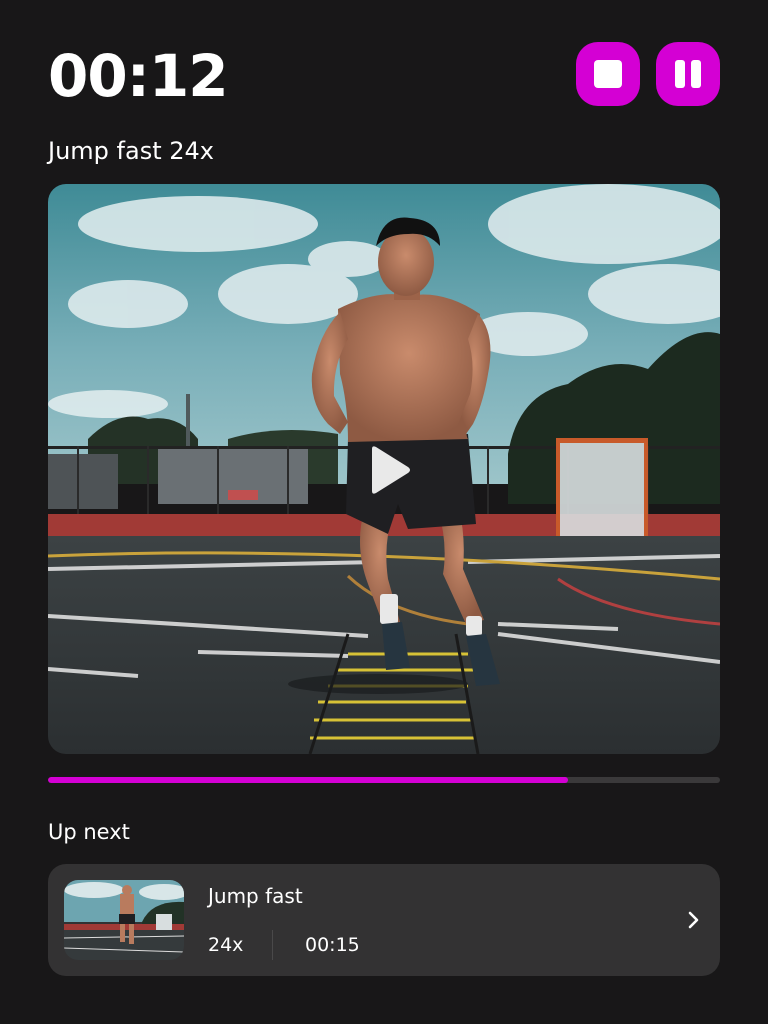 The height and width of the screenshot is (1024, 768). I want to click on divider, so click(272, 945).